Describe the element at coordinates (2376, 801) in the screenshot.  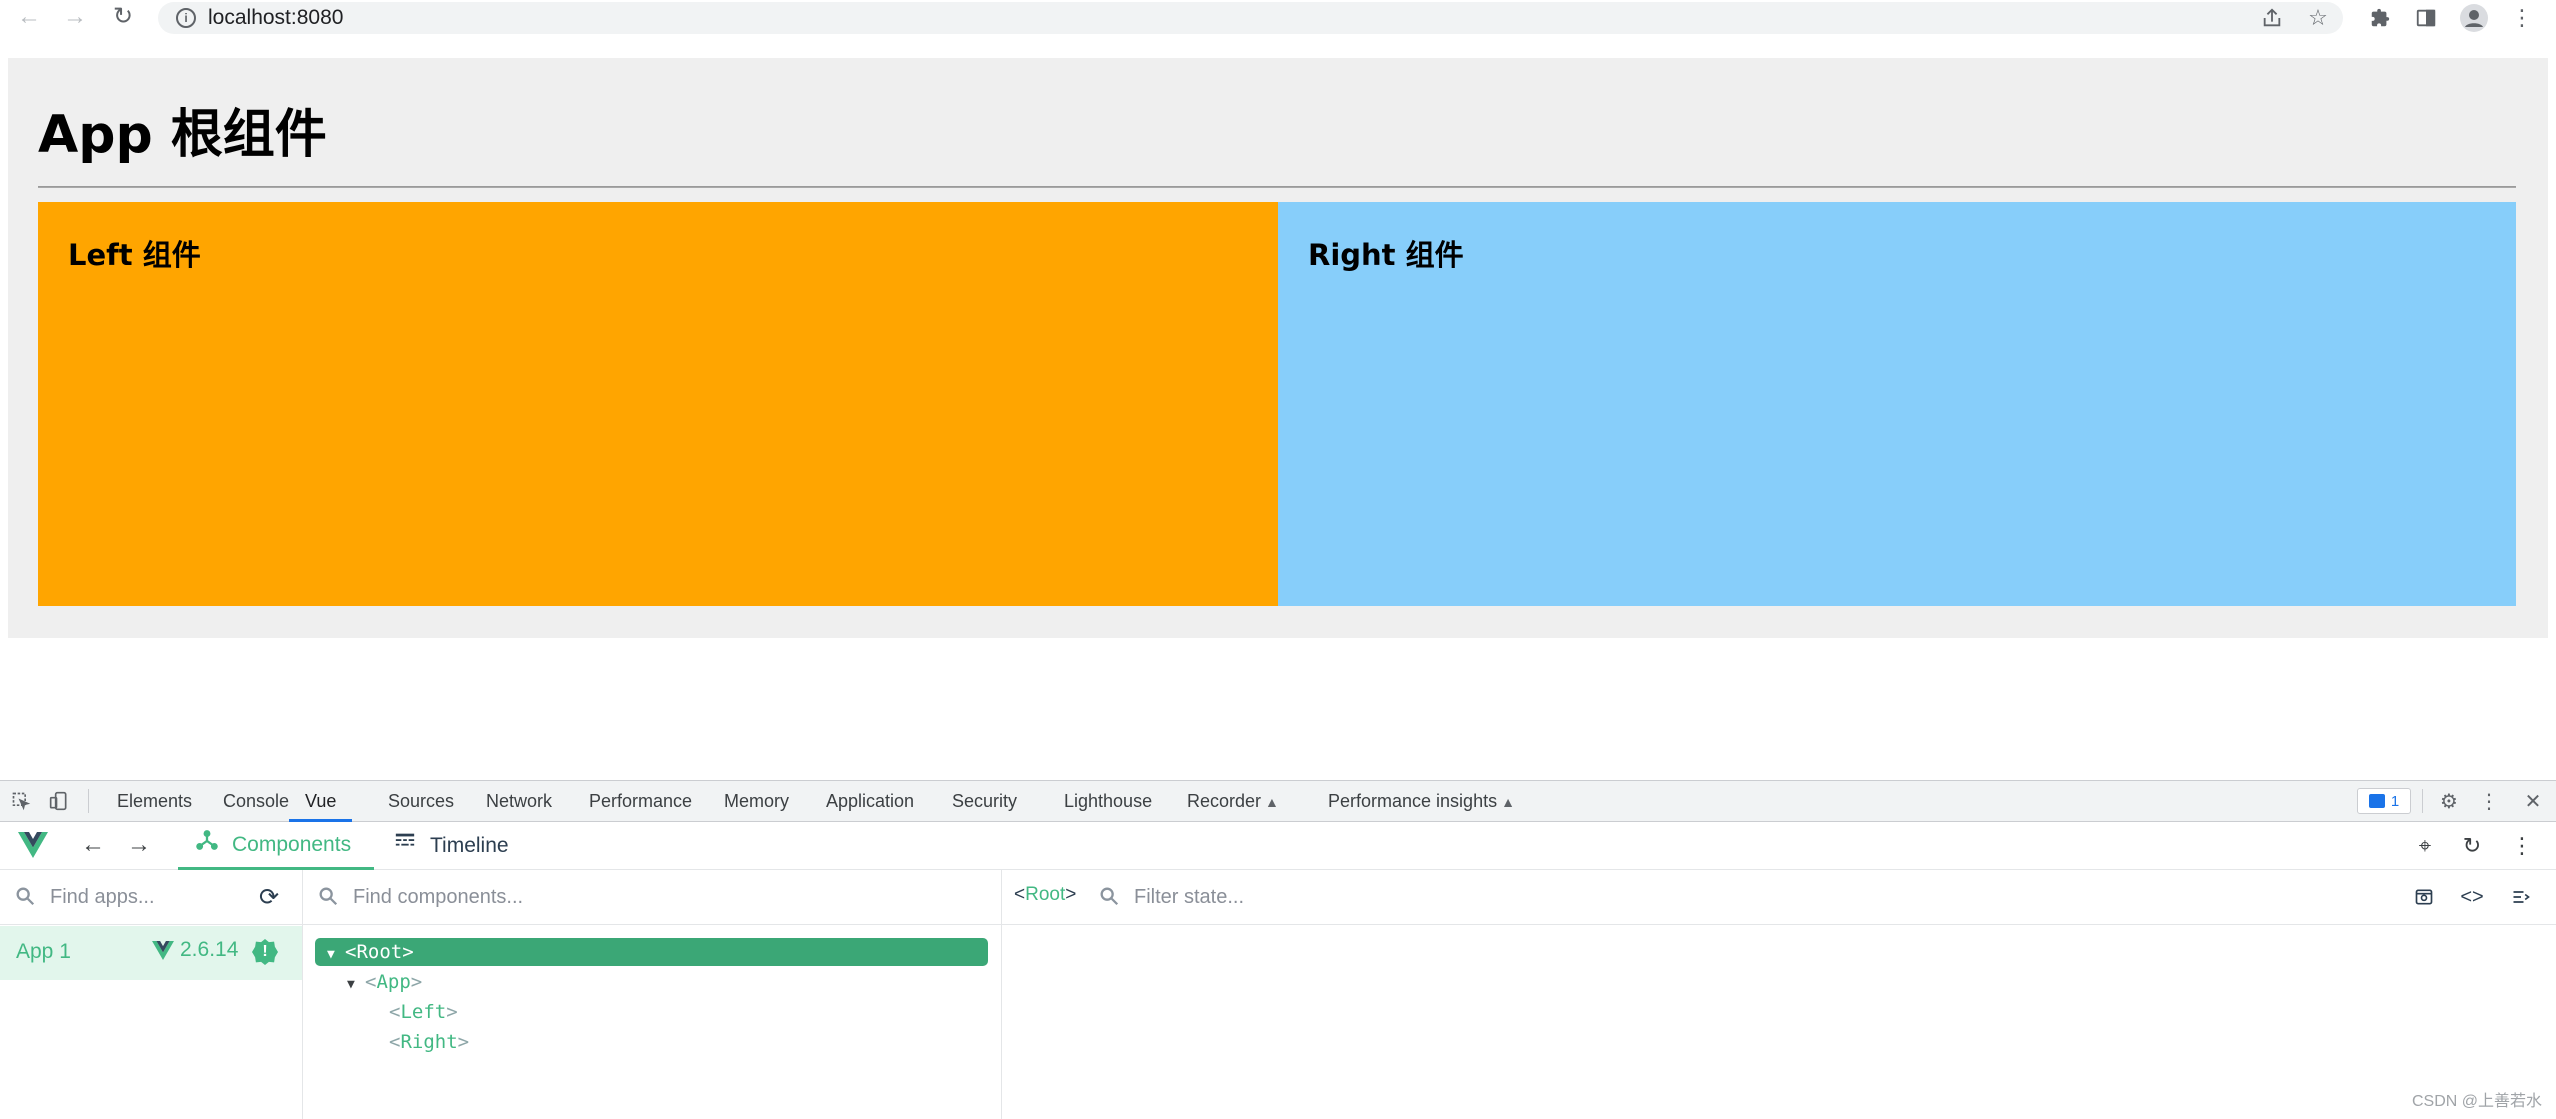
I see `message-icon` at that location.